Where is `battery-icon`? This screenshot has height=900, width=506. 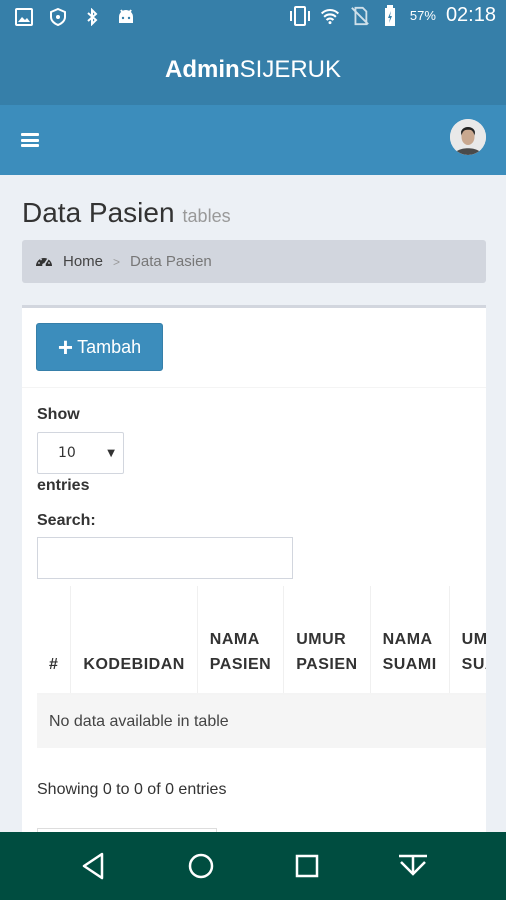 battery-icon is located at coordinates (390, 15).